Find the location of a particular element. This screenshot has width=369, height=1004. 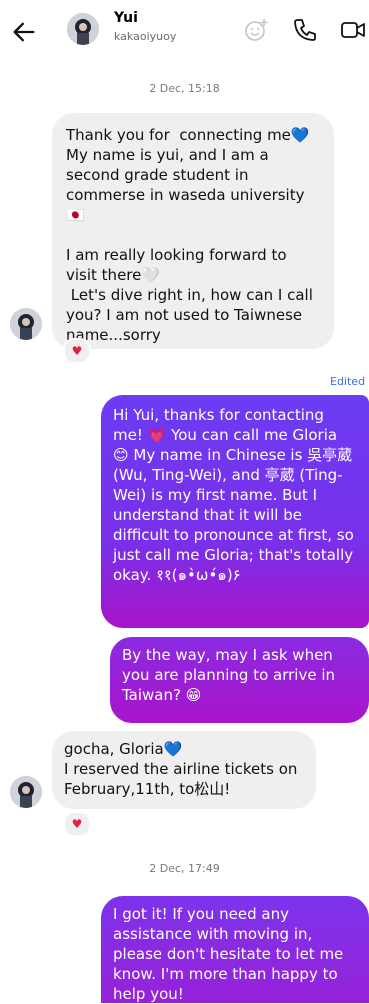

timestamp: 2 Dec, 15:18 is located at coordinates (184, 88).